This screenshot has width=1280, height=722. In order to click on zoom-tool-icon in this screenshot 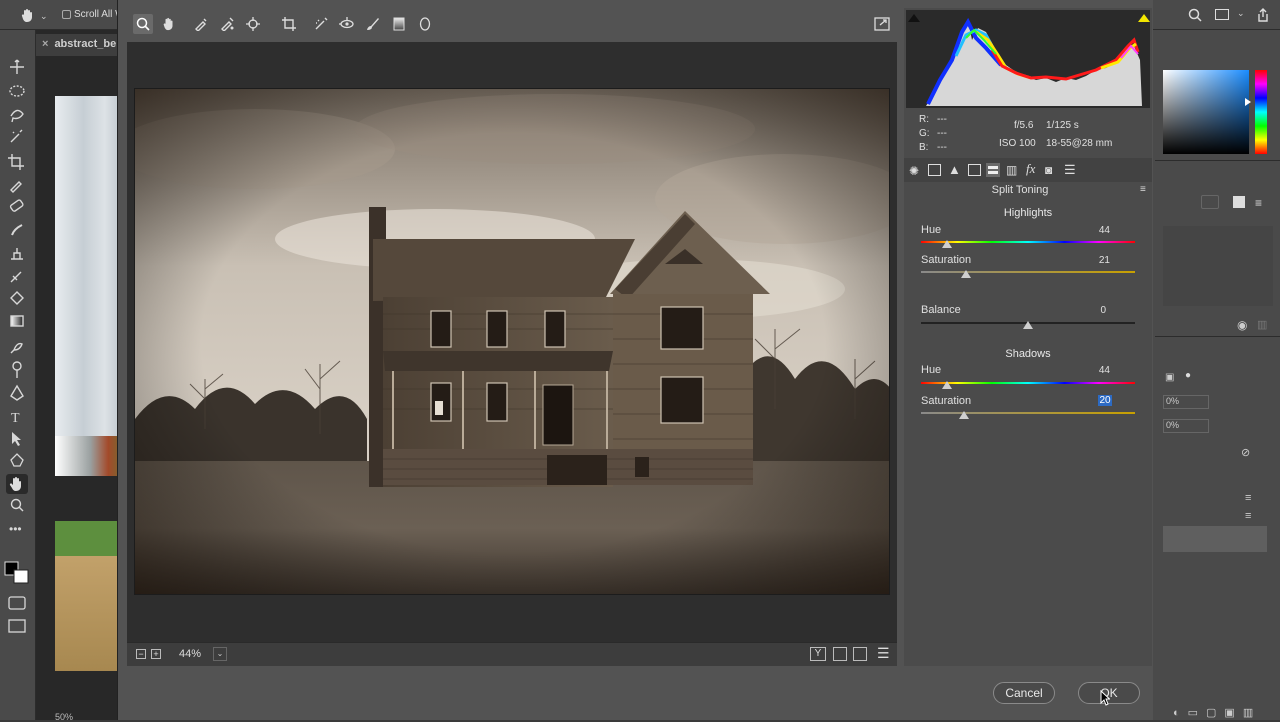, I will do `click(143, 24)`.